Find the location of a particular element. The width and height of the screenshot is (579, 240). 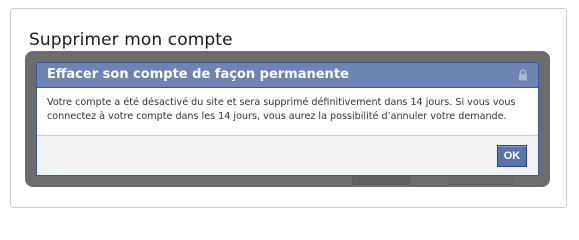

dialog-title: Effacer son compte de façon permanente is located at coordinates (198, 74).